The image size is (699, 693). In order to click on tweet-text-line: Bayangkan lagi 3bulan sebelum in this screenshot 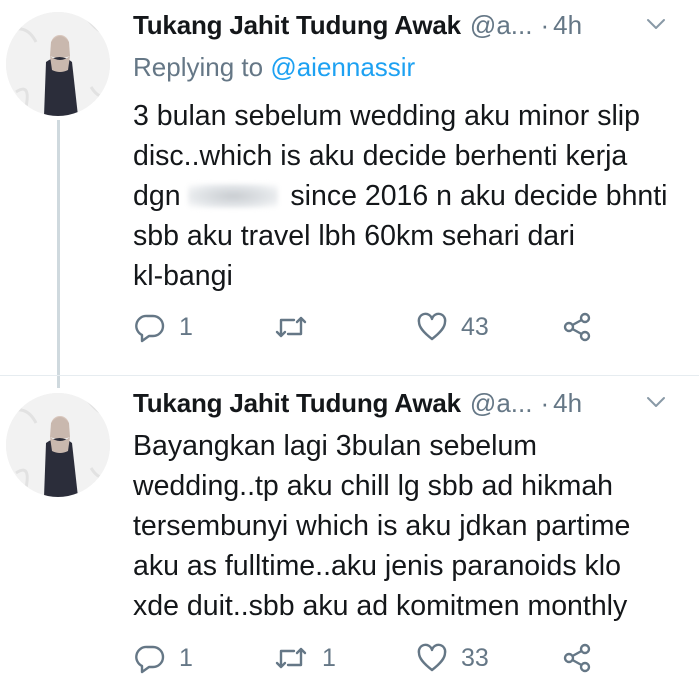, I will do `click(335, 446)`.